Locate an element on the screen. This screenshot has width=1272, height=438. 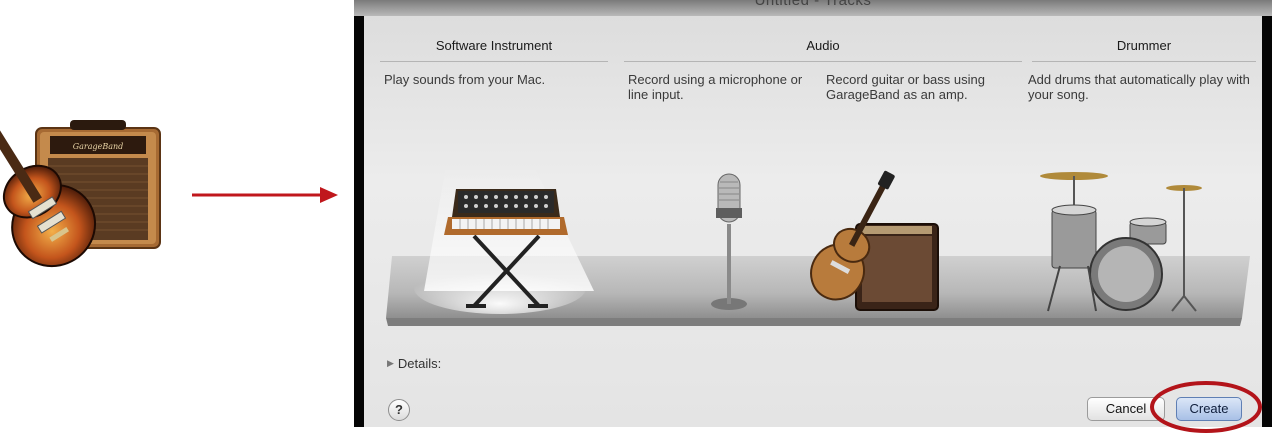
help-button: ? is located at coordinates (399, 410).